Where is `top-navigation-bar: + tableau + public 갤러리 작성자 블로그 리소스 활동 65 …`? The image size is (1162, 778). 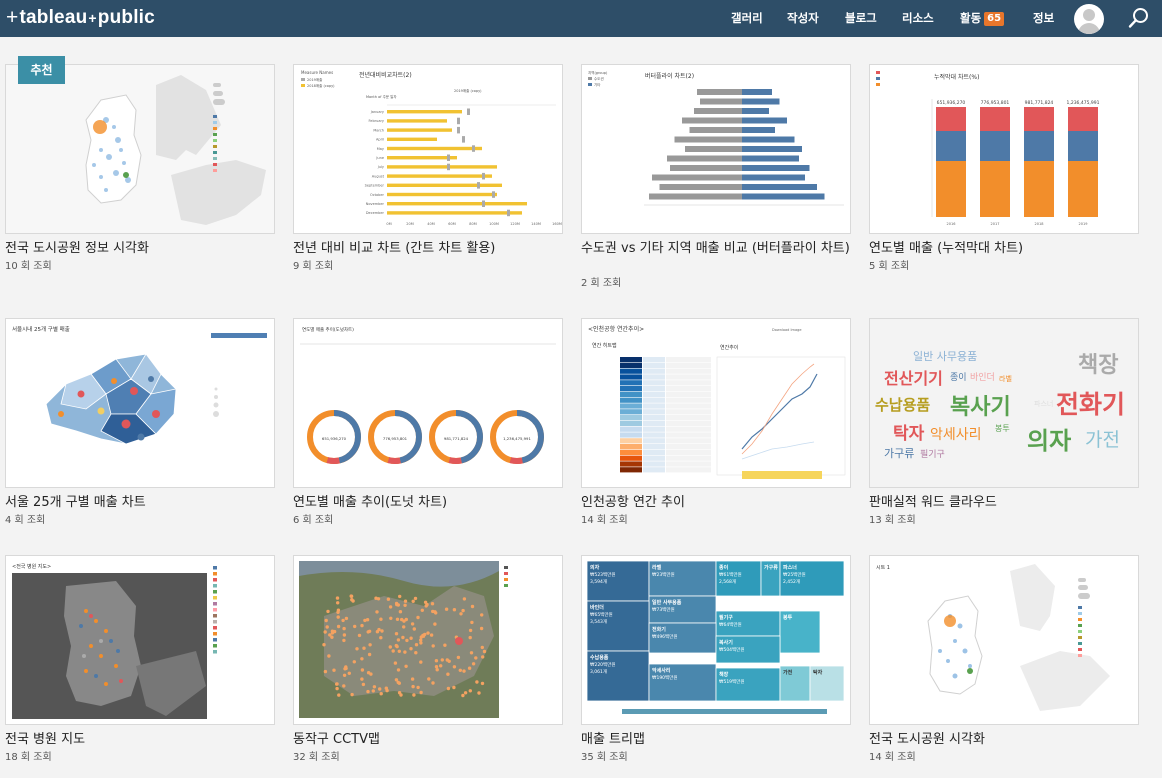 top-navigation-bar: + tableau + public 갤러리 작성자 블로그 리소스 활동 65 … is located at coordinates (581, 18).